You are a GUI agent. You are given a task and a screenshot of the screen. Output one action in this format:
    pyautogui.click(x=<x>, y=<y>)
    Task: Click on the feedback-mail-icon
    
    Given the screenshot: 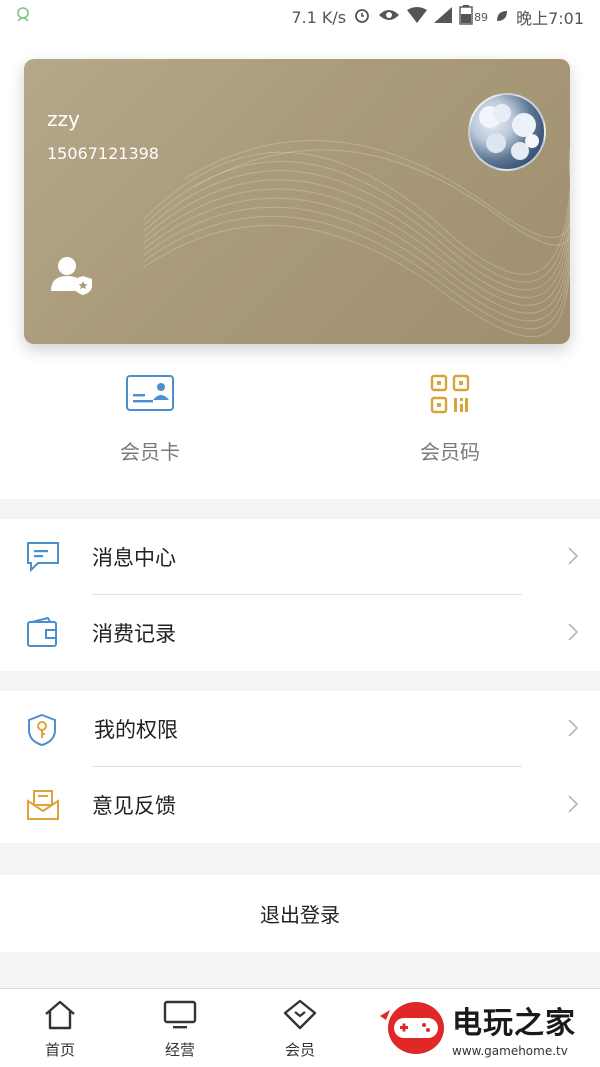 What is the action you would take?
    pyautogui.click(x=43, y=807)
    